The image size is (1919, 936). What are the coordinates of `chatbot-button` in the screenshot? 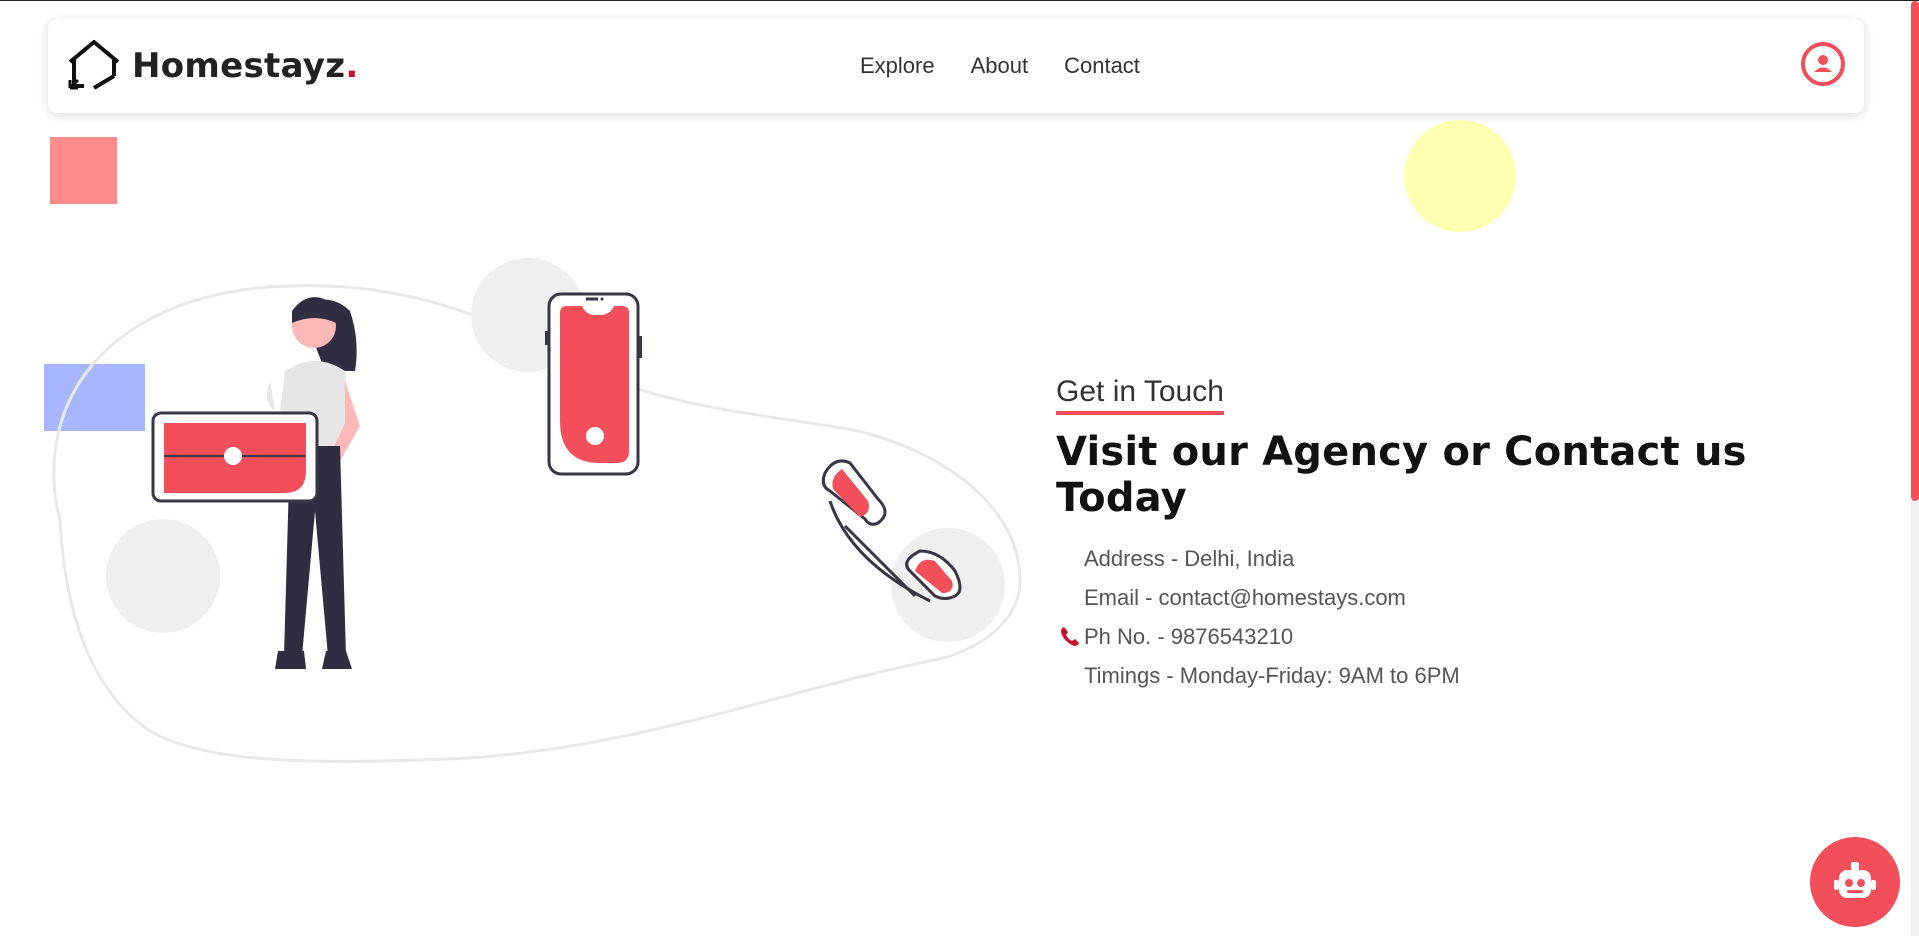 It's located at (1855, 882).